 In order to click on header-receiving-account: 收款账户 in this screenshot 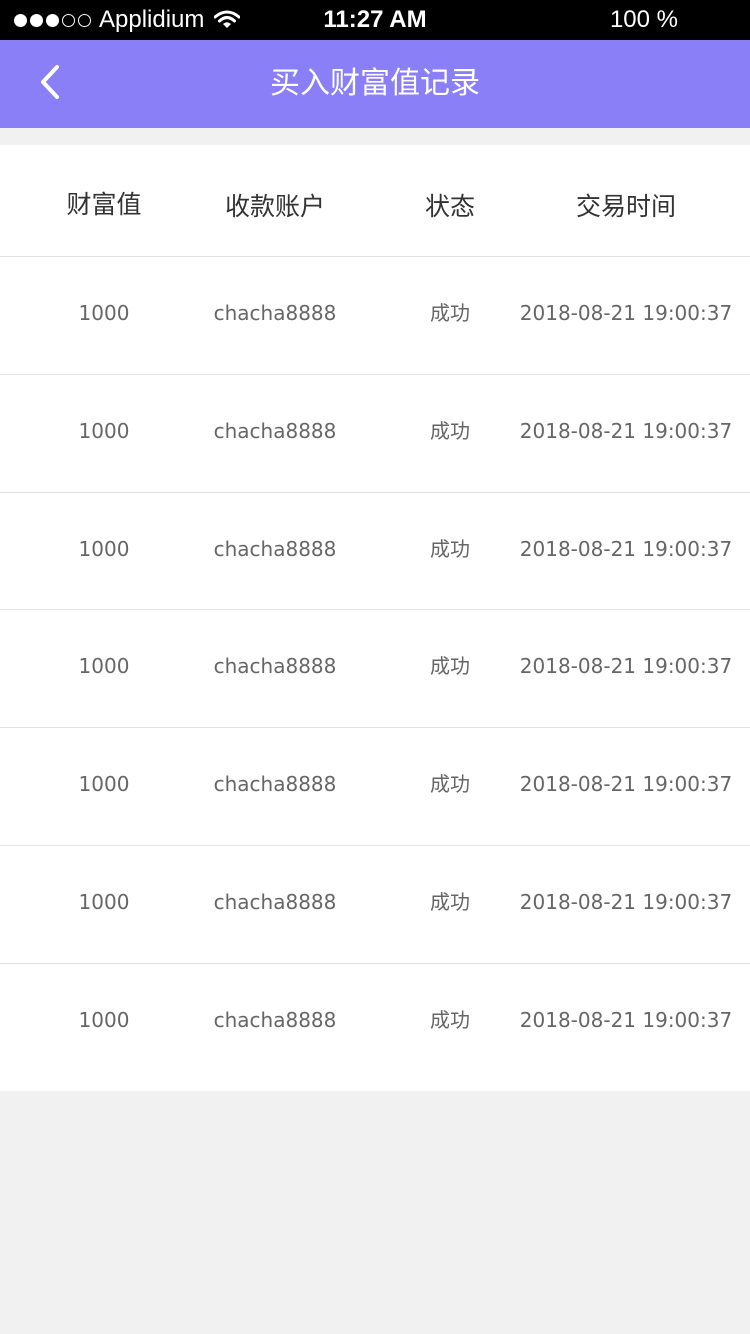, I will do `click(274, 206)`.